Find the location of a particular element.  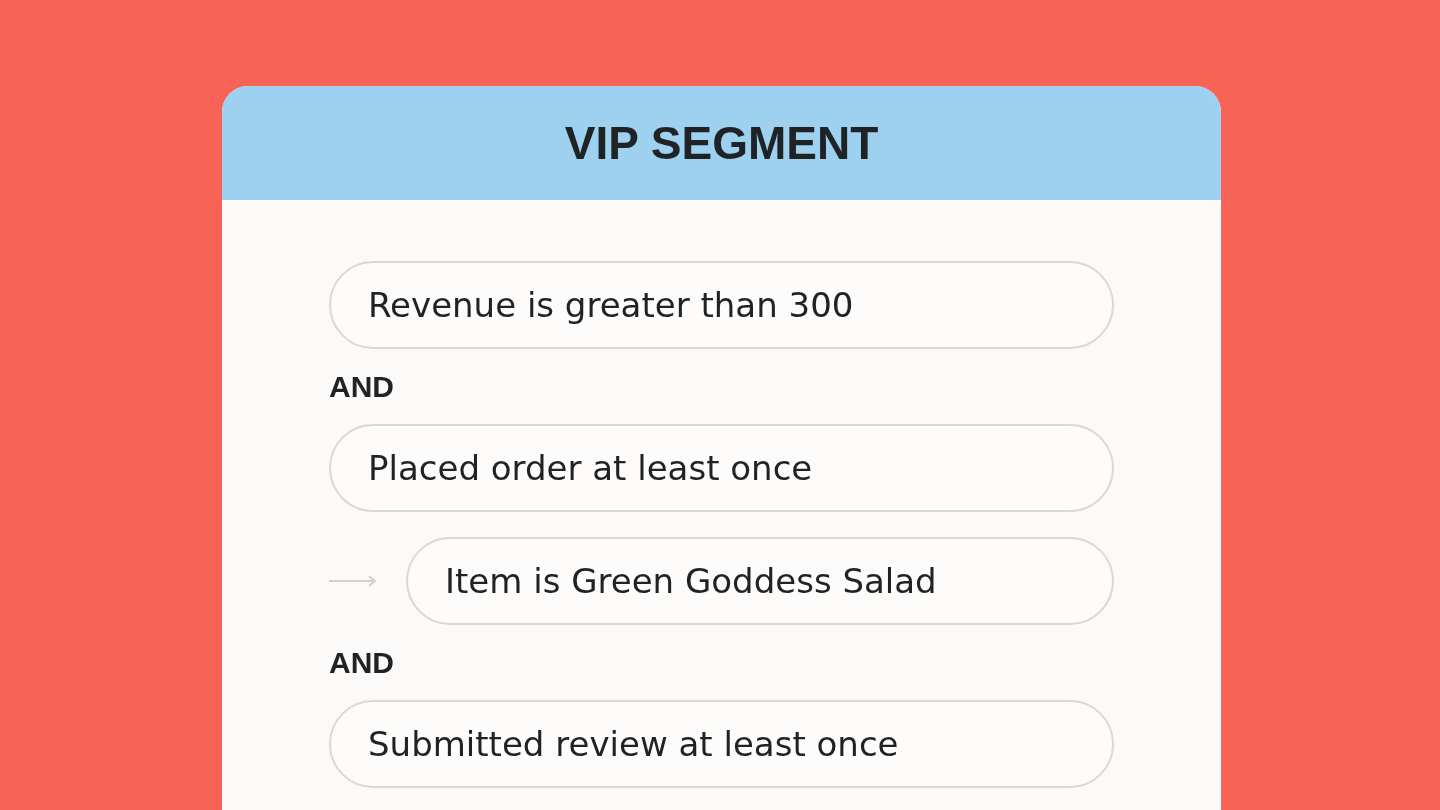

sub-condition-pill: Item is Green Goddess Salad is located at coordinates (760, 581).